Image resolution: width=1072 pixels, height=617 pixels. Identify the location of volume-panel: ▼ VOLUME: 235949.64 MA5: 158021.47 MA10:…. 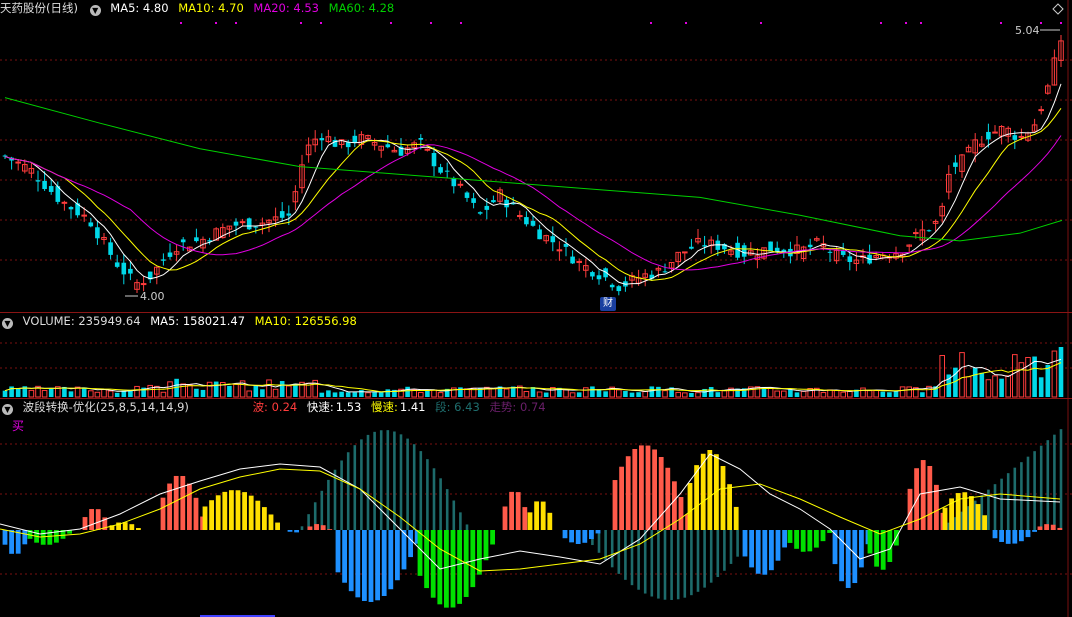
(536, 355).